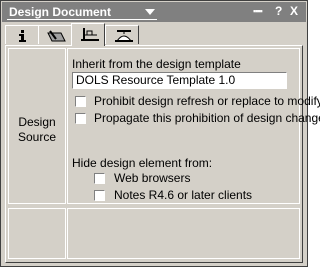 The height and width of the screenshot is (267, 320). I want to click on hide-notes-label: Notes R4.6 or later clients, so click(183, 195).